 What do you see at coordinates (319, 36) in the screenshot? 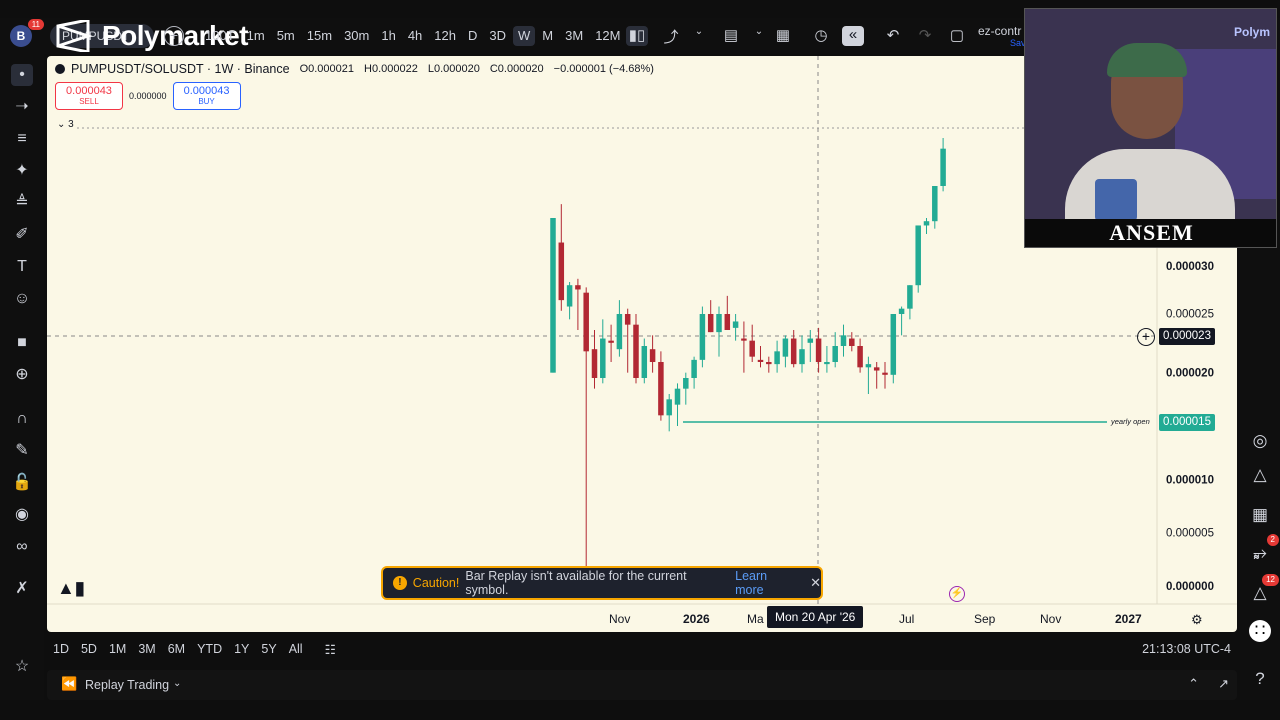
I see `interval-tab-15m: 15m` at bounding box center [319, 36].